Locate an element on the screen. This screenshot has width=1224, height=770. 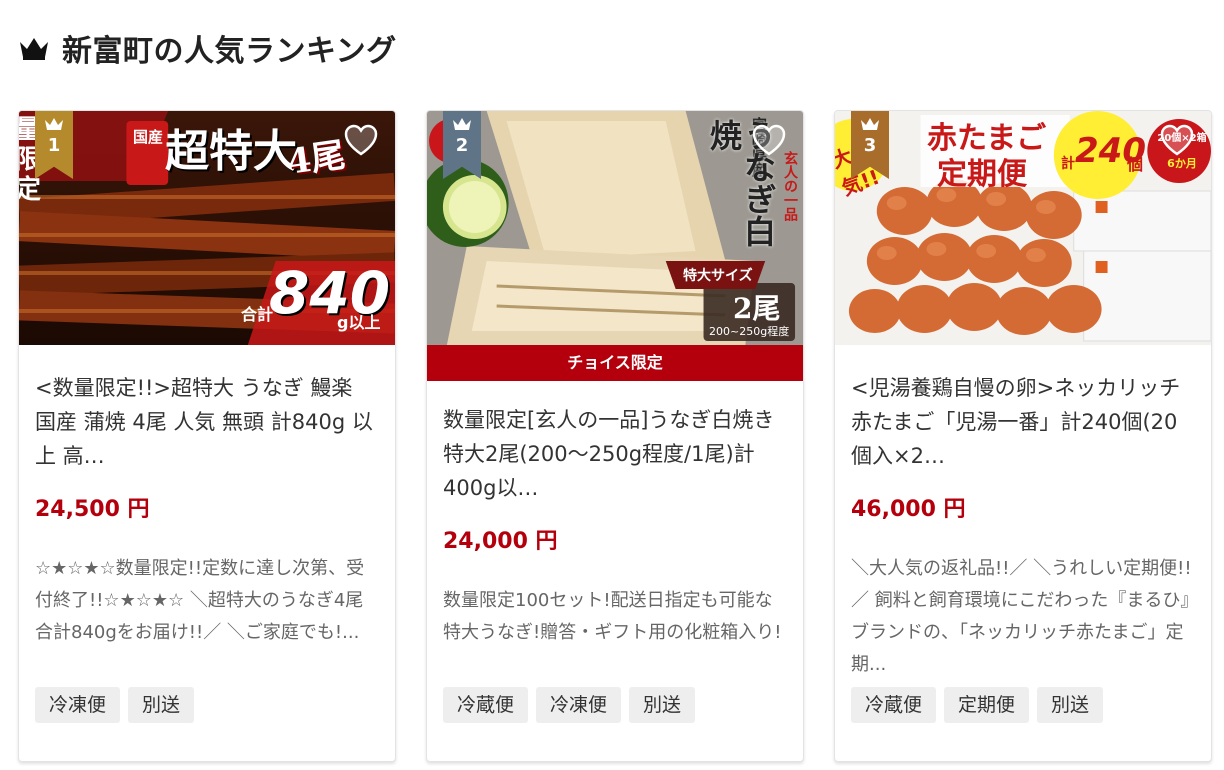
image-text-total-prefix: 計 is located at coordinates (1068, 164).